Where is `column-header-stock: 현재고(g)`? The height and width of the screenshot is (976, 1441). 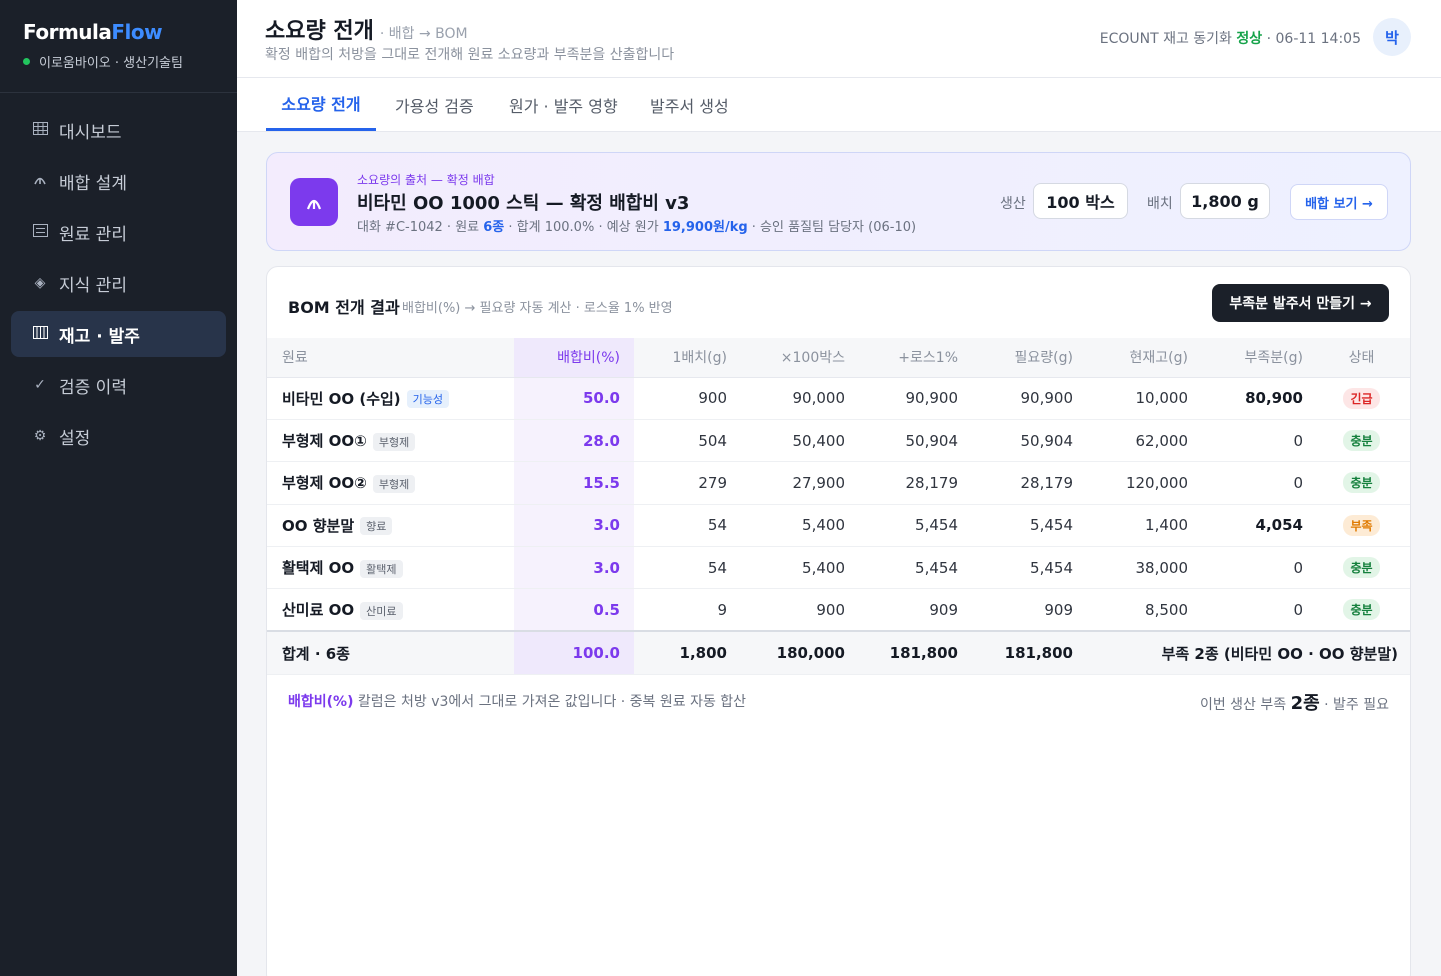 column-header-stock: 현재고(g) is located at coordinates (1138, 358).